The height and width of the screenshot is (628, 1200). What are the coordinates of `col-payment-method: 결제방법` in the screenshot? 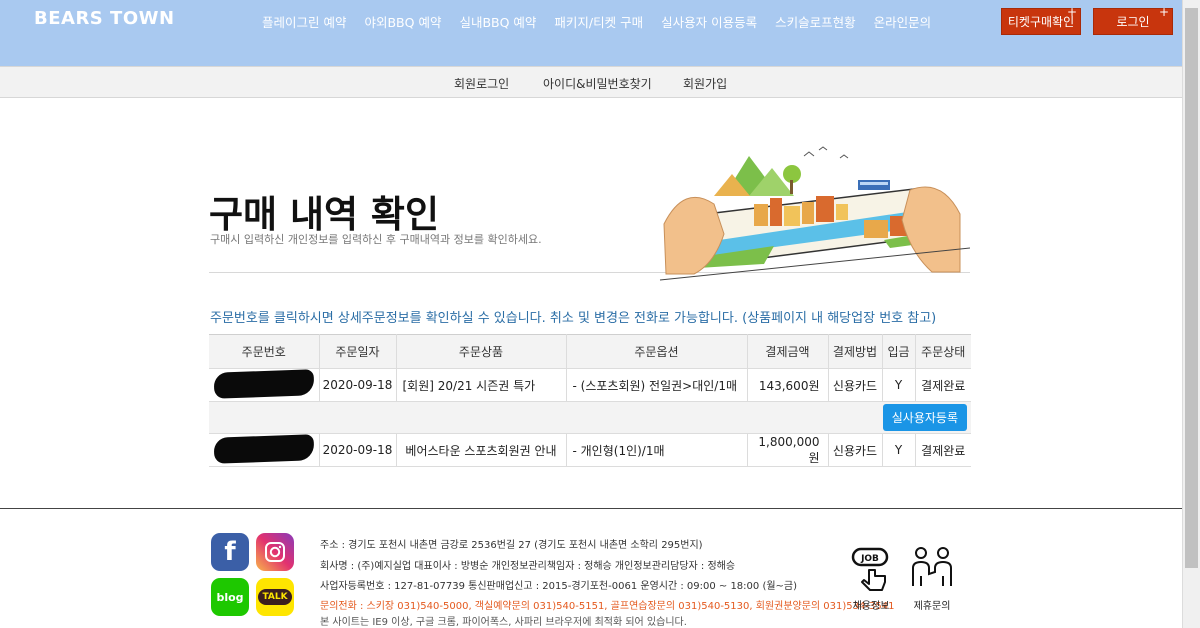 It's located at (855, 351).